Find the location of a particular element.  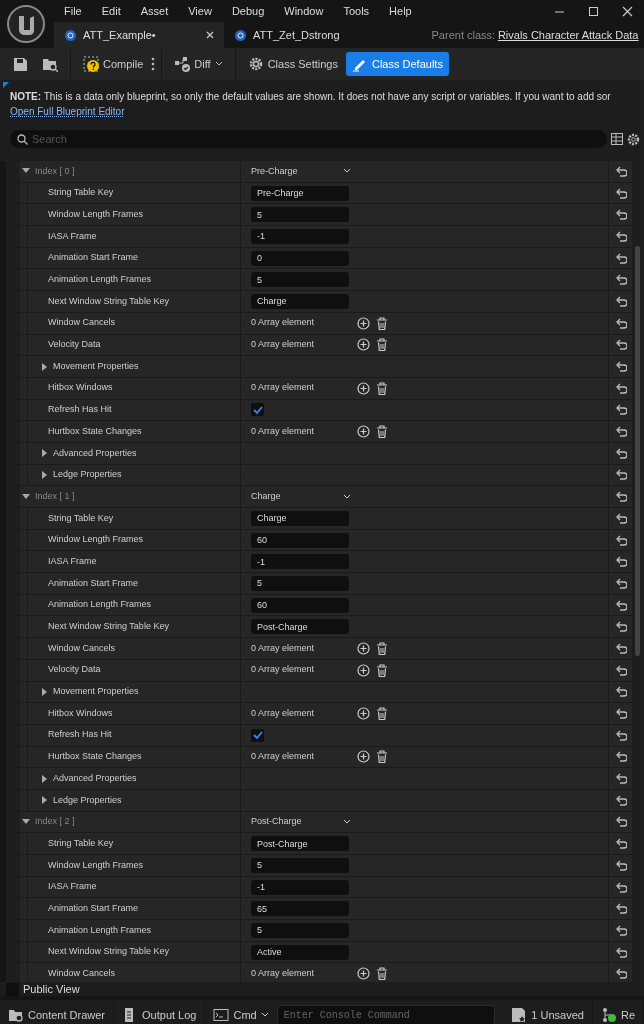

close-icon is located at coordinates (210, 35).